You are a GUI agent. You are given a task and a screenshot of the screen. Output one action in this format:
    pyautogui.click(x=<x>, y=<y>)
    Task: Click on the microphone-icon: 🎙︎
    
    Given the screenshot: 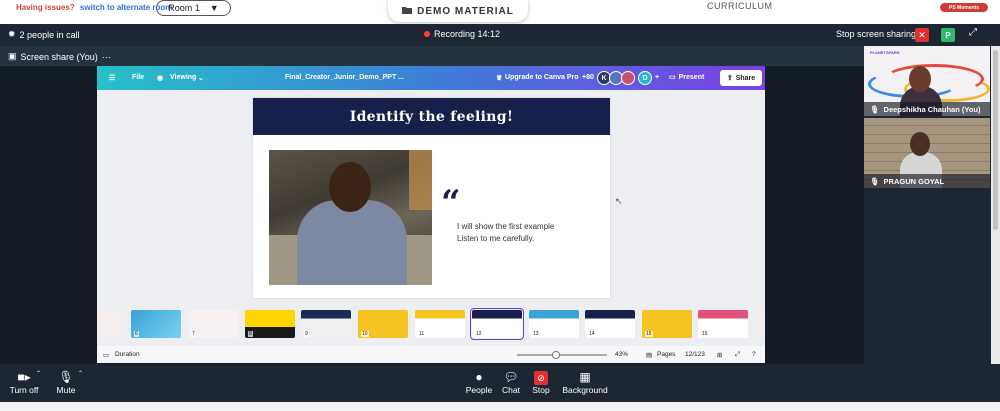 What is the action you would take?
    pyautogui.click(x=875, y=109)
    